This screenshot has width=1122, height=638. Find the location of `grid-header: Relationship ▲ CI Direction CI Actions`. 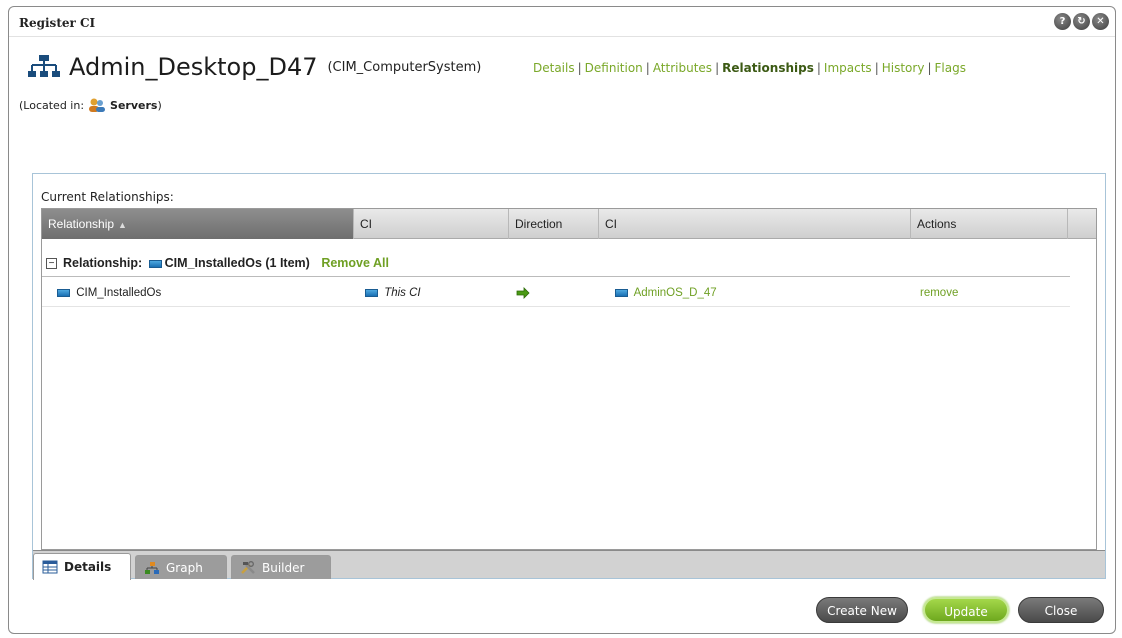

grid-header: Relationship ▲ CI Direction CI Actions is located at coordinates (569, 224).